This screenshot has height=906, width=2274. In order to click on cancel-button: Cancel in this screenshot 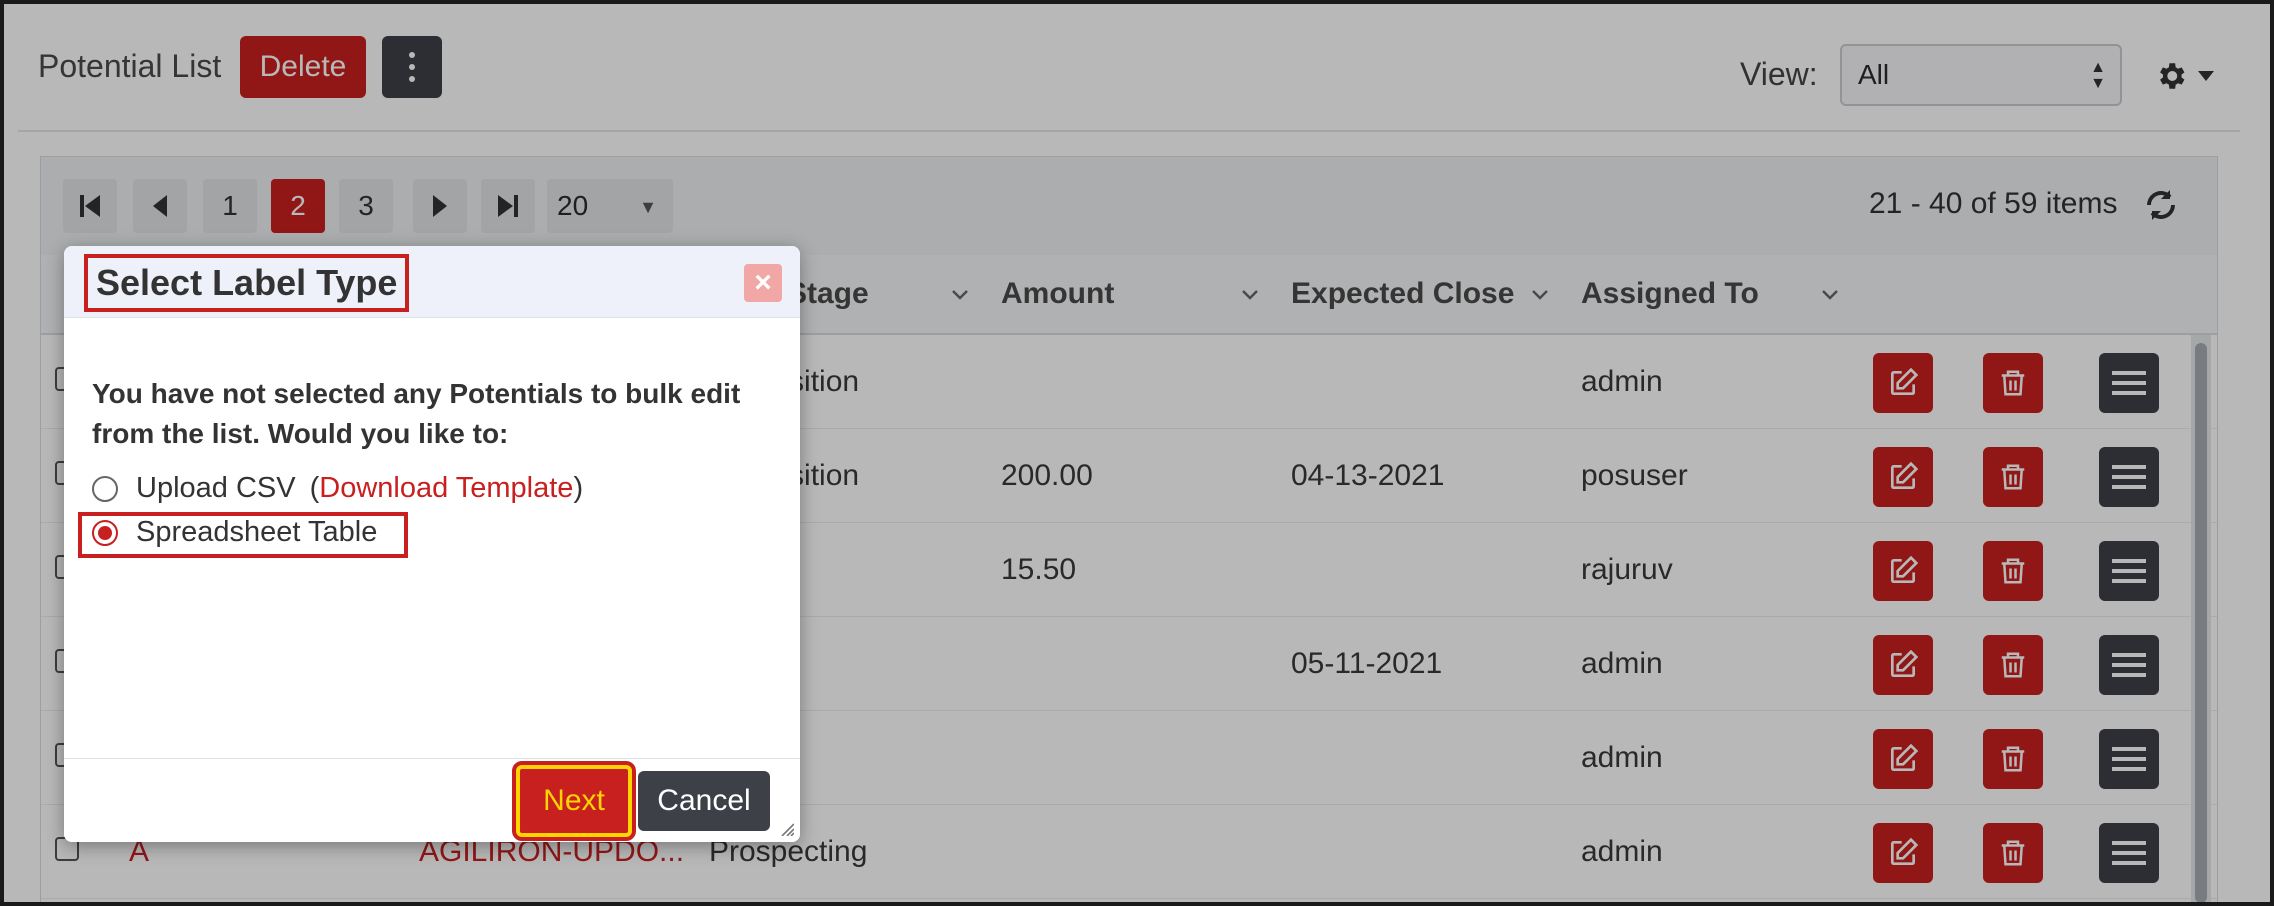, I will do `click(704, 801)`.